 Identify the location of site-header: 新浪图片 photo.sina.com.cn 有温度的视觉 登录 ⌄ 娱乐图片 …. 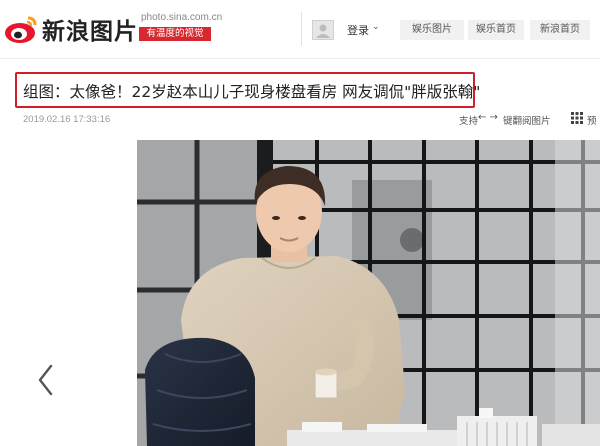
(300, 29).